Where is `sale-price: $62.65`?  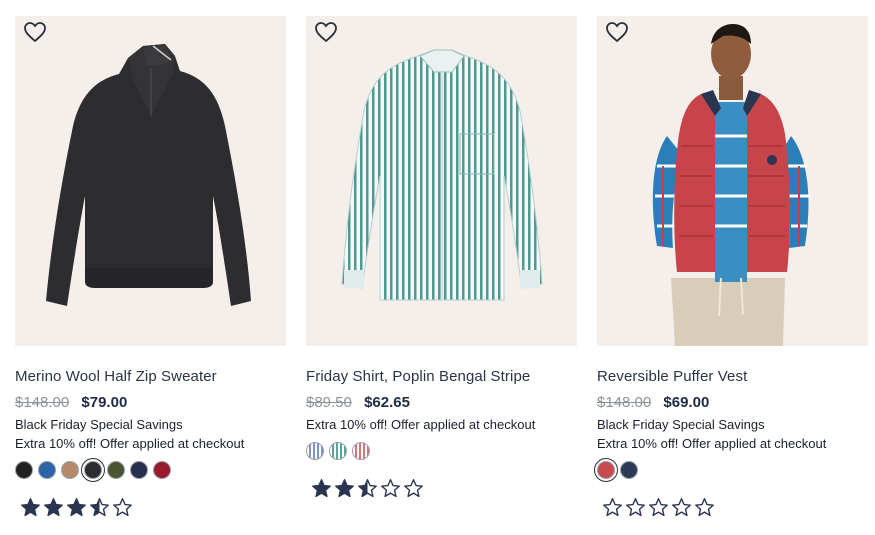 sale-price: $62.65 is located at coordinates (387, 402).